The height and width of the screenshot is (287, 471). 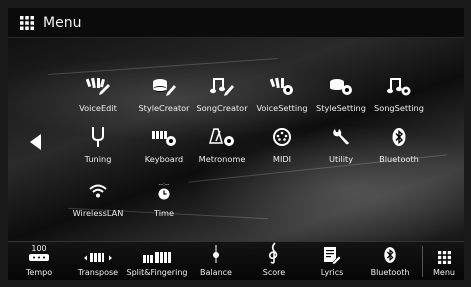 I want to click on menu-item-label: Bluetooth, so click(x=399, y=159).